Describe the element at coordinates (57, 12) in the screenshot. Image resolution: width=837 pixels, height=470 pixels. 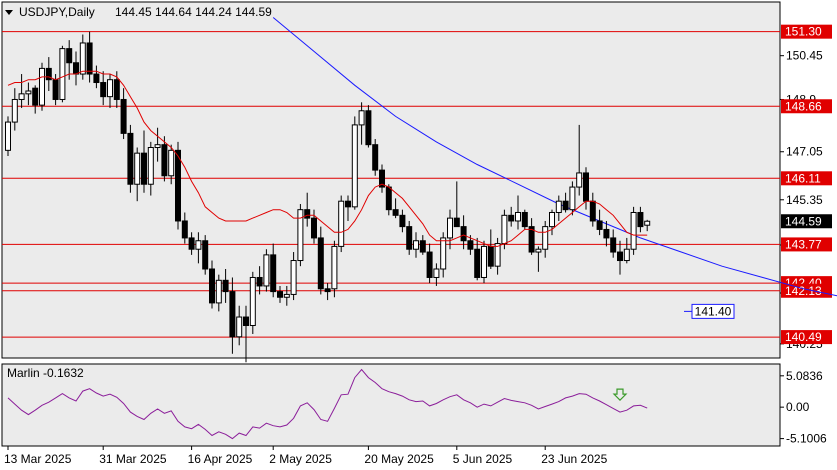
I see `symbol-period: USDJPY,Daily` at that location.